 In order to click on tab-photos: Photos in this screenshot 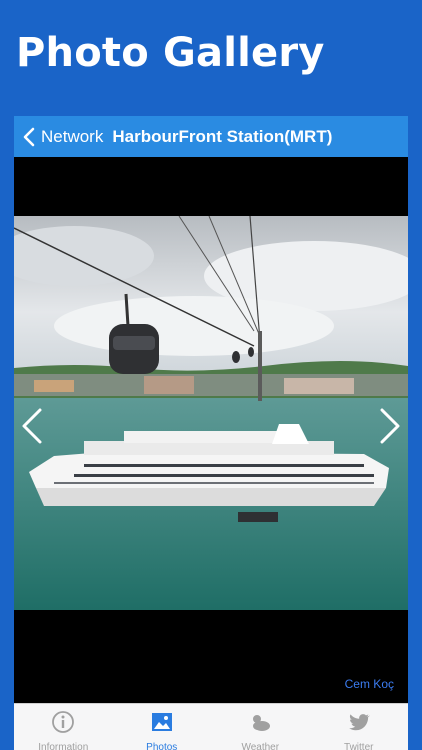, I will do `click(162, 727)`.